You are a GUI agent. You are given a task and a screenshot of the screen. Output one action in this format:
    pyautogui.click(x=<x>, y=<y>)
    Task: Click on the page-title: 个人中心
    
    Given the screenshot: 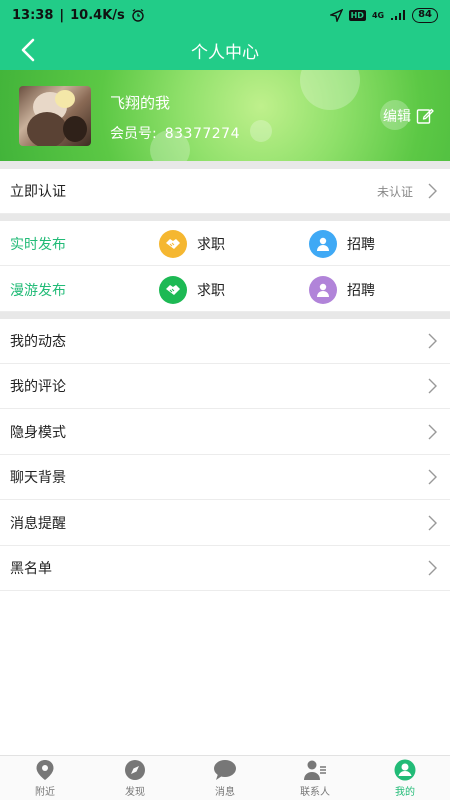 What is the action you would take?
    pyautogui.click(x=225, y=52)
    